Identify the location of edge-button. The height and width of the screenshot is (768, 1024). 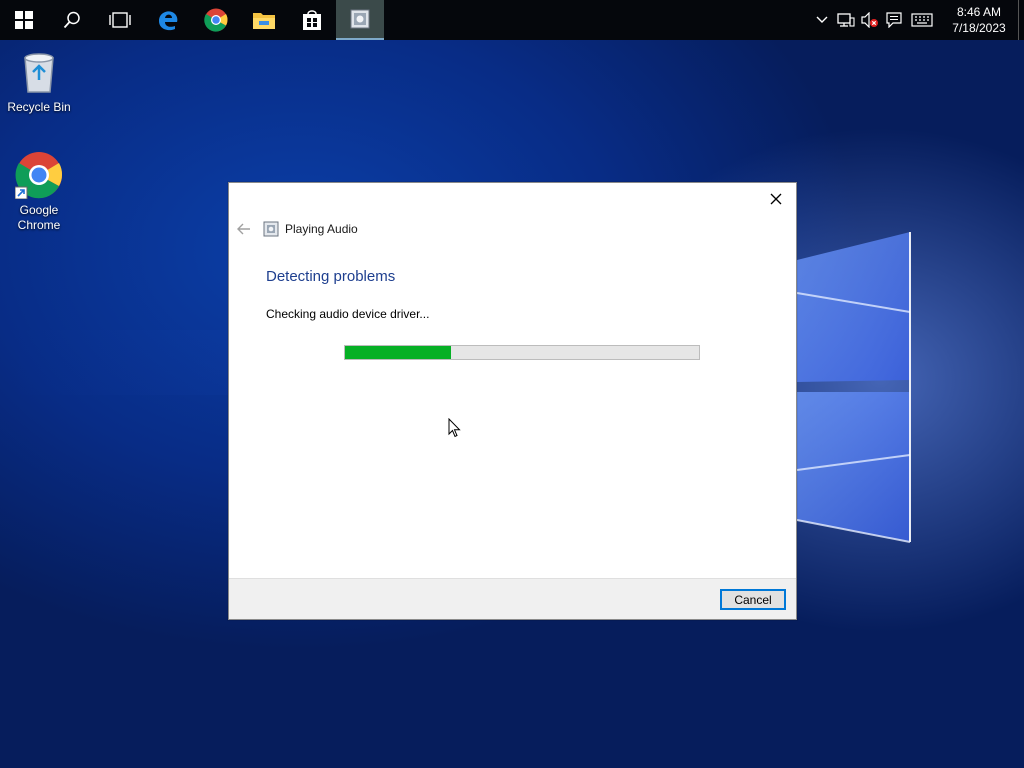
(168, 20).